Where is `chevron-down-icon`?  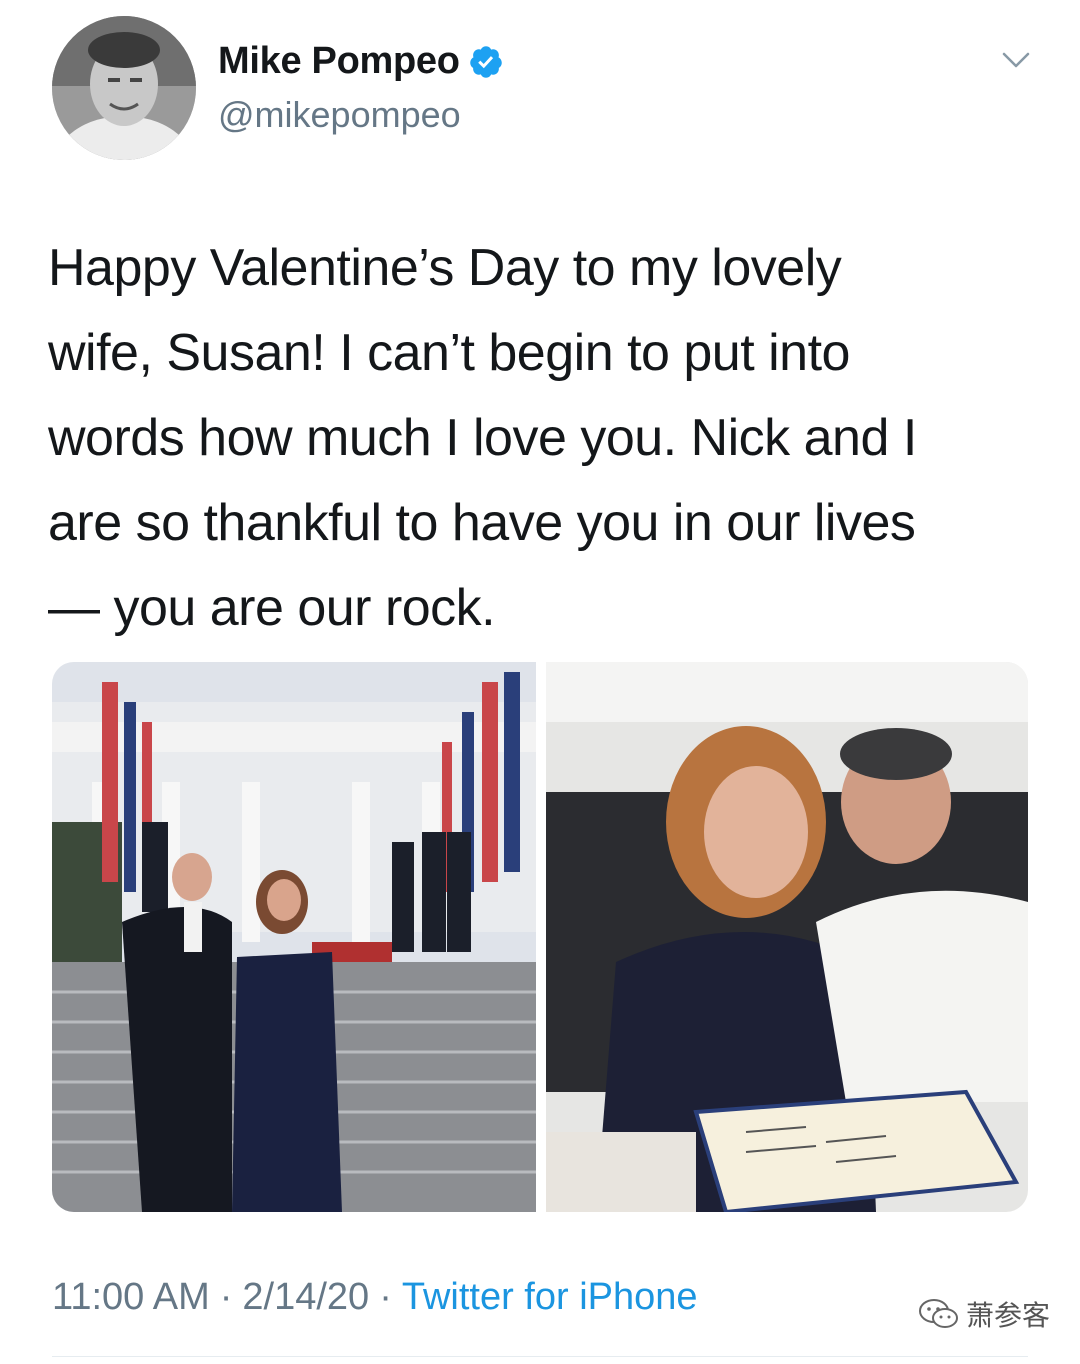 chevron-down-icon is located at coordinates (1016, 60).